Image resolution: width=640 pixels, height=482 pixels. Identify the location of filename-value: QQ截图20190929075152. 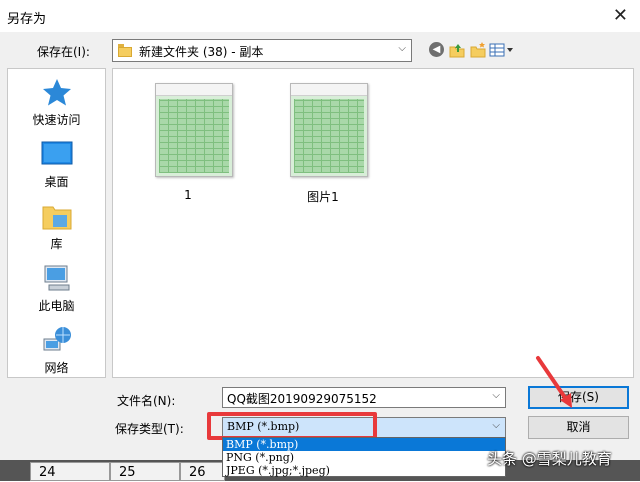
(302, 399).